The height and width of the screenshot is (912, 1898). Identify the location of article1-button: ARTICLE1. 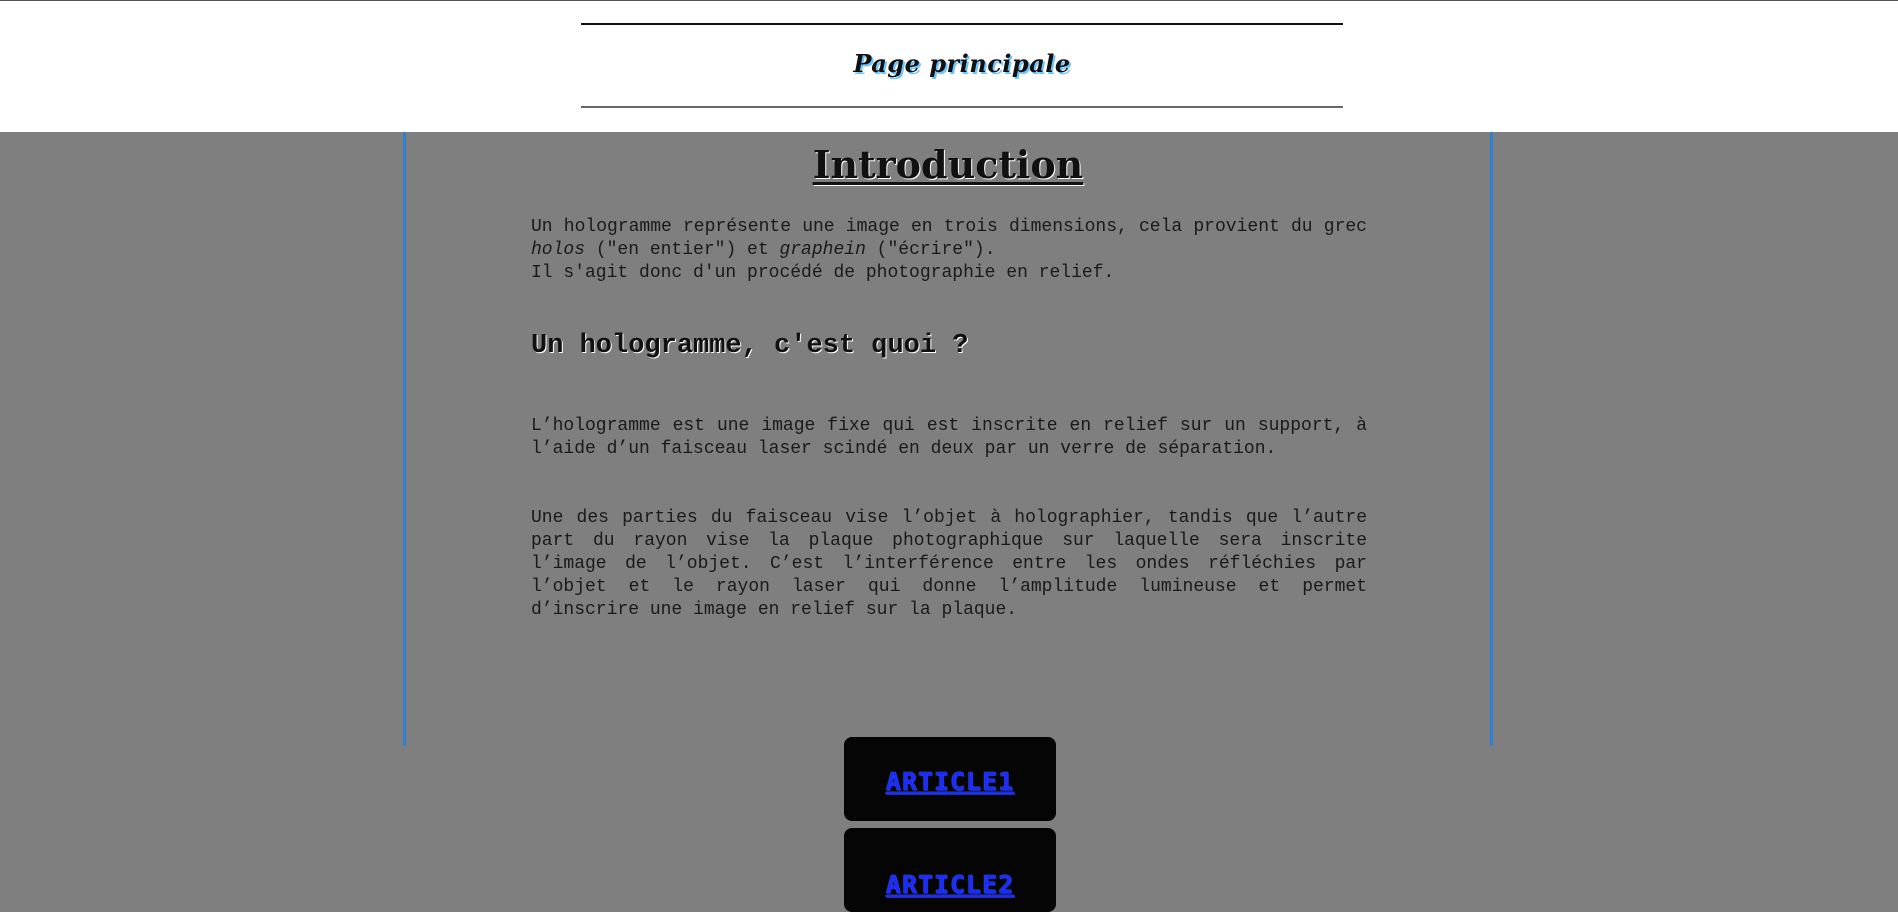
(950, 779).